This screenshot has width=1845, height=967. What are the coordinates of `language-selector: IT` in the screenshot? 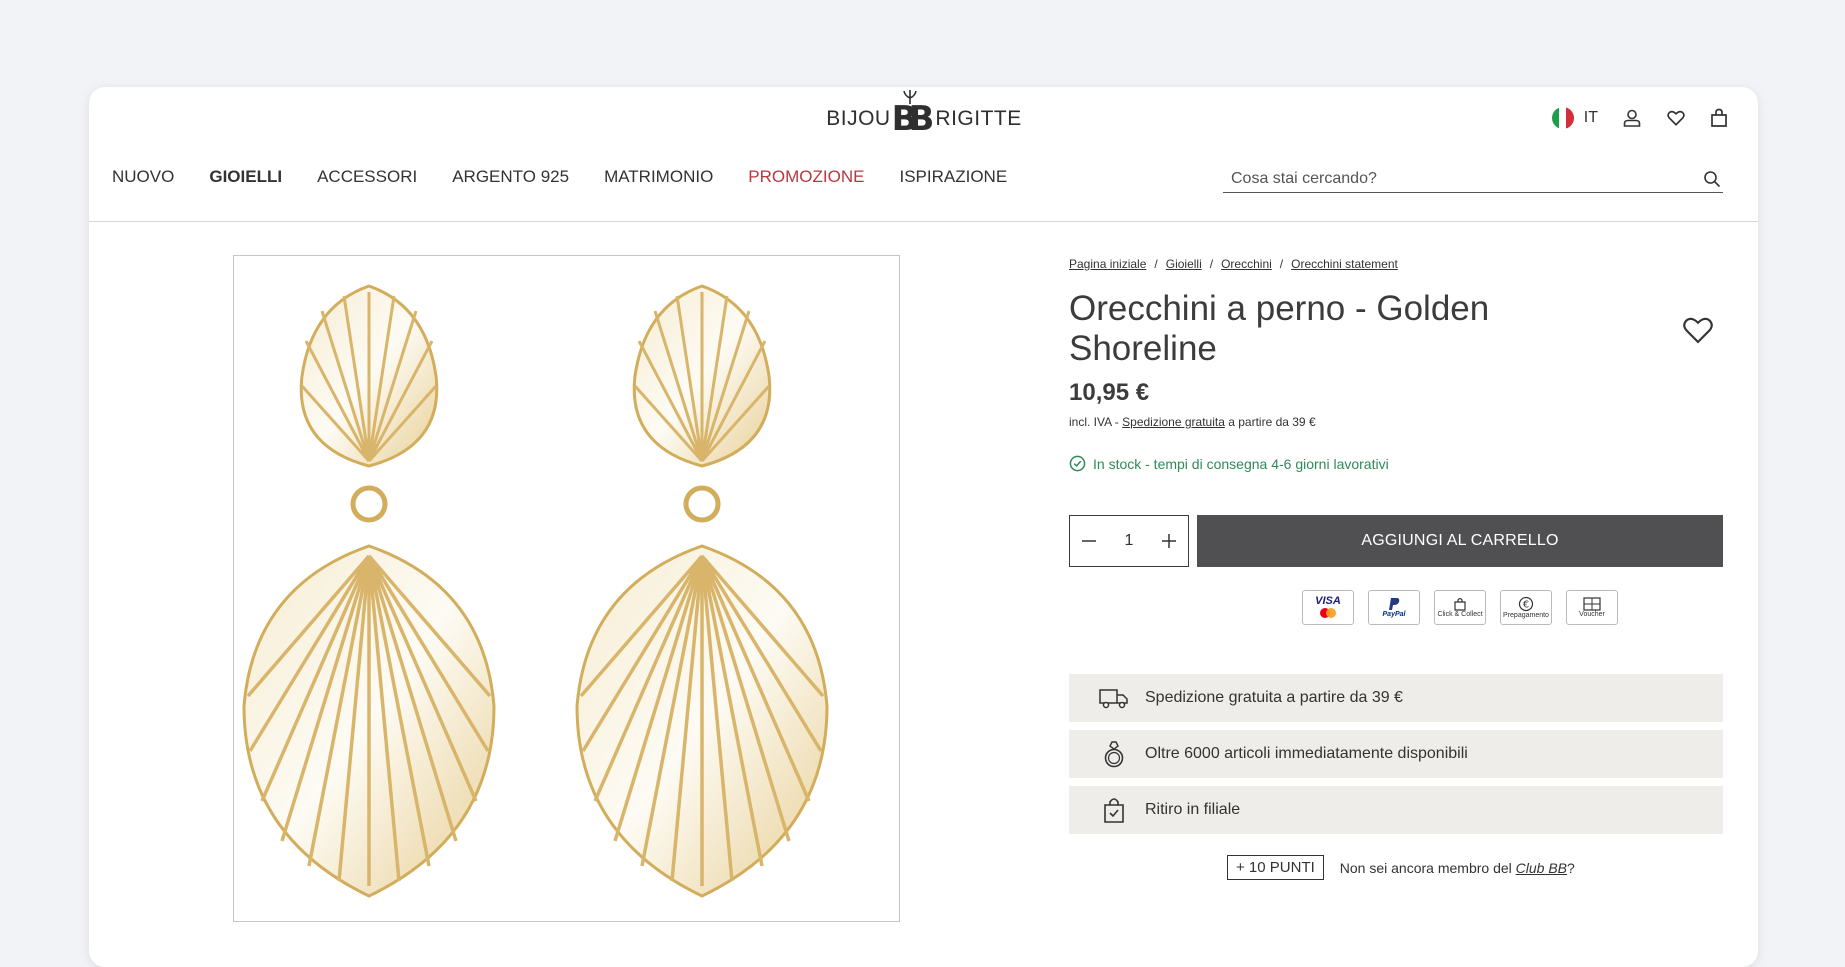 It's located at (1574, 118).